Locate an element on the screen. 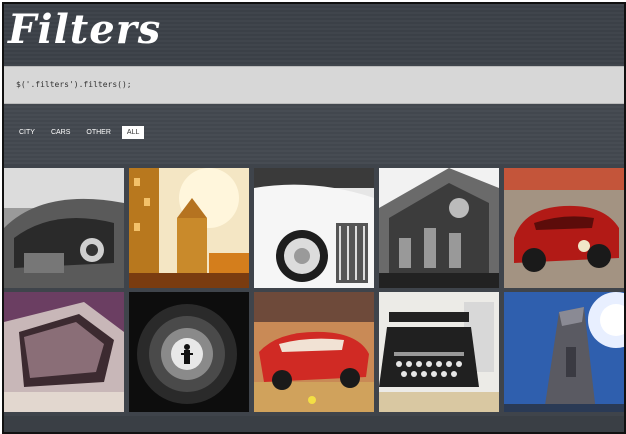 This screenshot has height=434, width=626. gallery-tile-blue-sky-monument is located at coordinates (564, 352).